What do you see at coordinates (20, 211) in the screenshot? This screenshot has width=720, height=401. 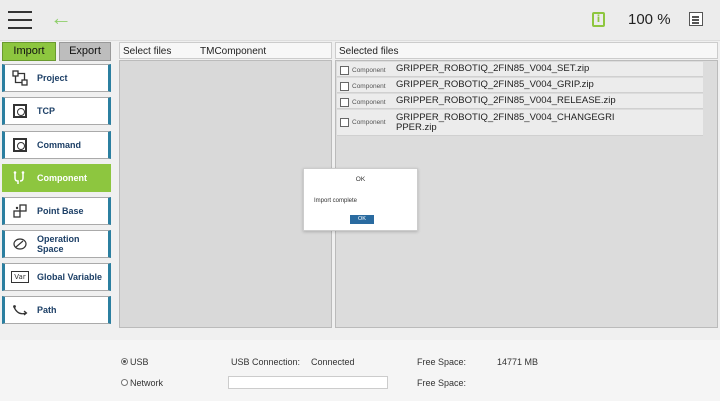 I see `point-base-icon` at bounding box center [20, 211].